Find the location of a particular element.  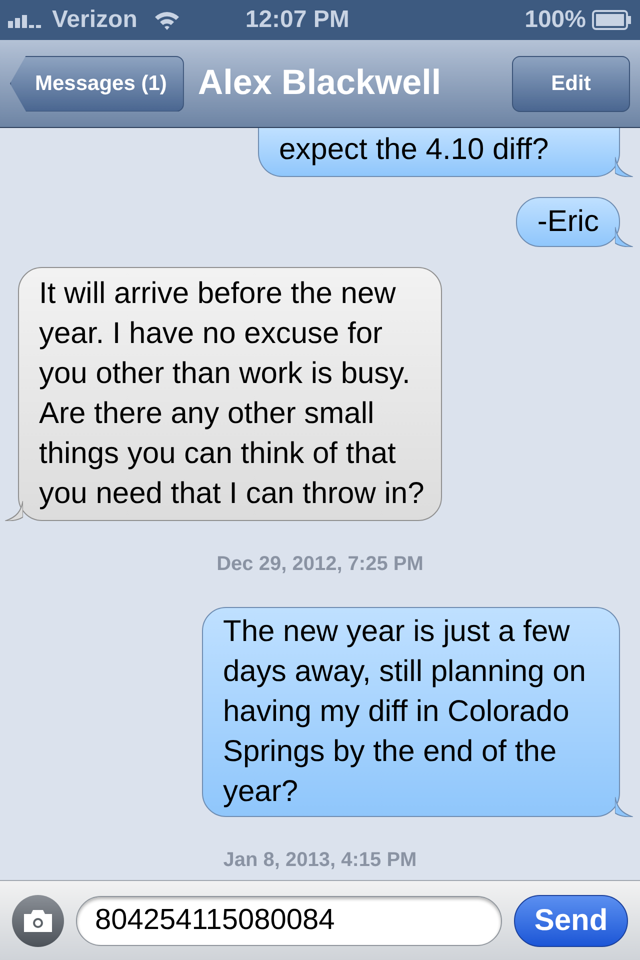

camera-button is located at coordinates (38, 920).